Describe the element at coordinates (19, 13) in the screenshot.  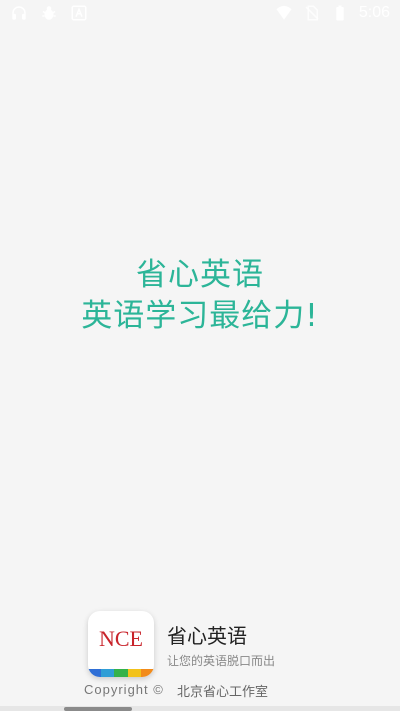
I see `headset-icon` at that location.